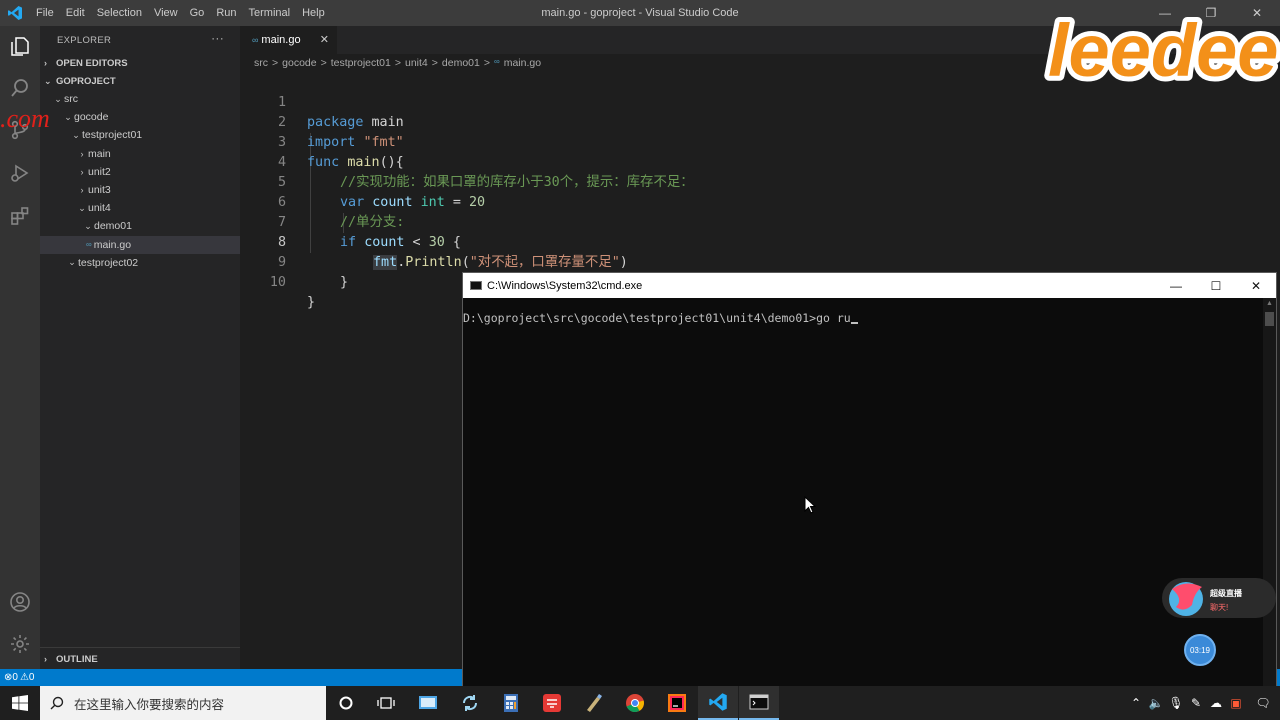 The width and height of the screenshot is (1280, 720). Describe the element at coordinates (91, 117) in the screenshot. I see `tree-label: gocode` at that location.